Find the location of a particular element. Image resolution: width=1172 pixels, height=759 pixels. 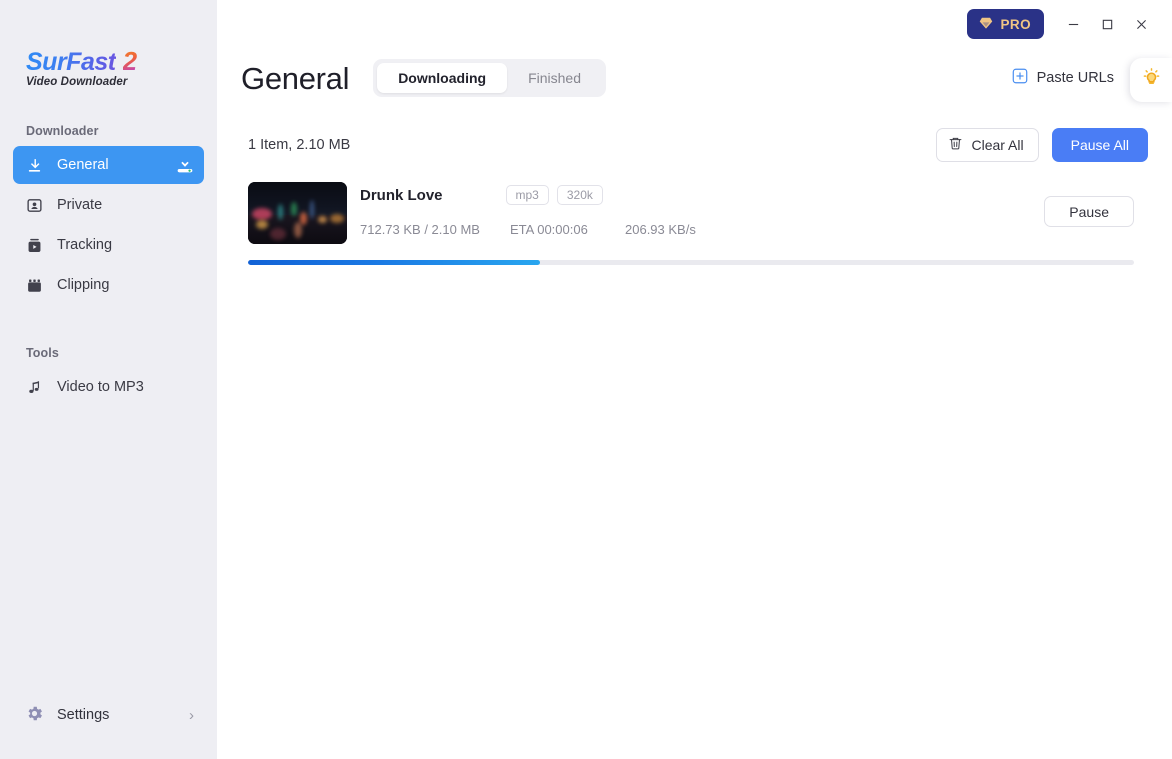

close-icon is located at coordinates (1141, 24).